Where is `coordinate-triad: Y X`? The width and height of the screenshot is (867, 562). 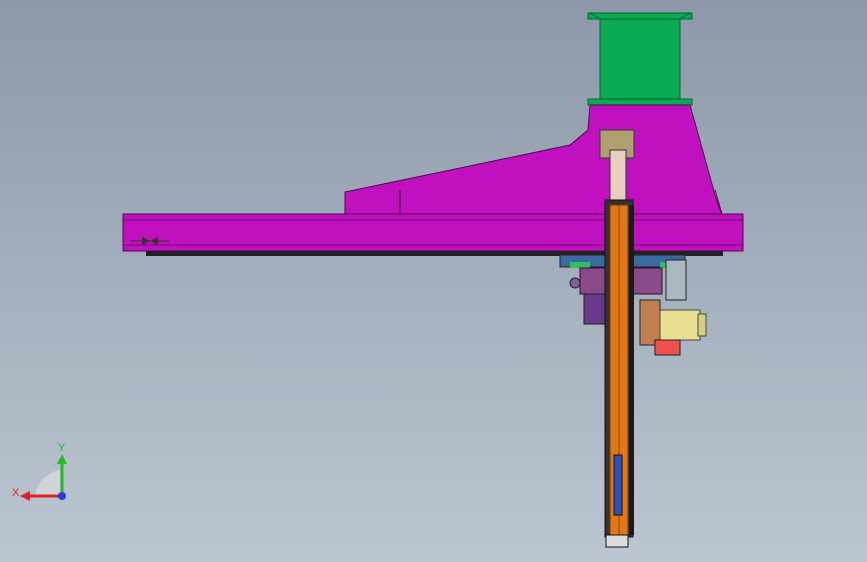 coordinate-triad: Y X is located at coordinates (39, 471).